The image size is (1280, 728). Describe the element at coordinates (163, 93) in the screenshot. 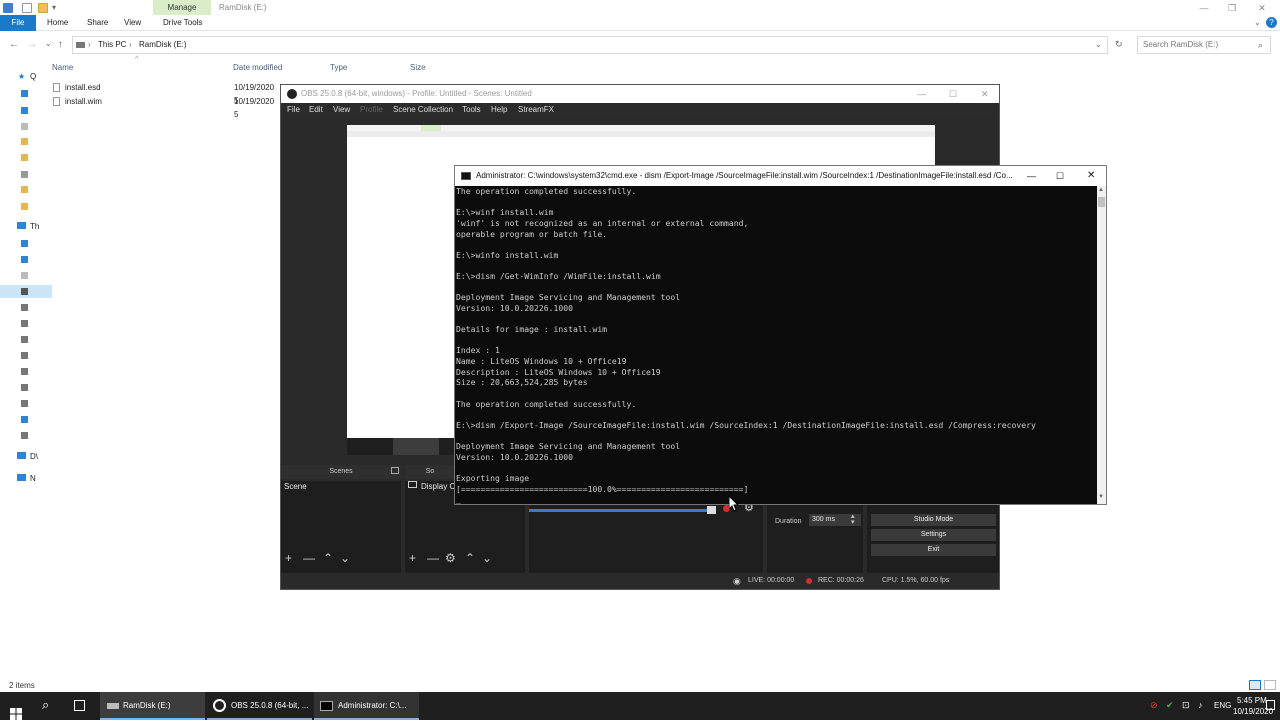

I see `file-row-install-esd: install.esd 10/19/2020 5` at that location.